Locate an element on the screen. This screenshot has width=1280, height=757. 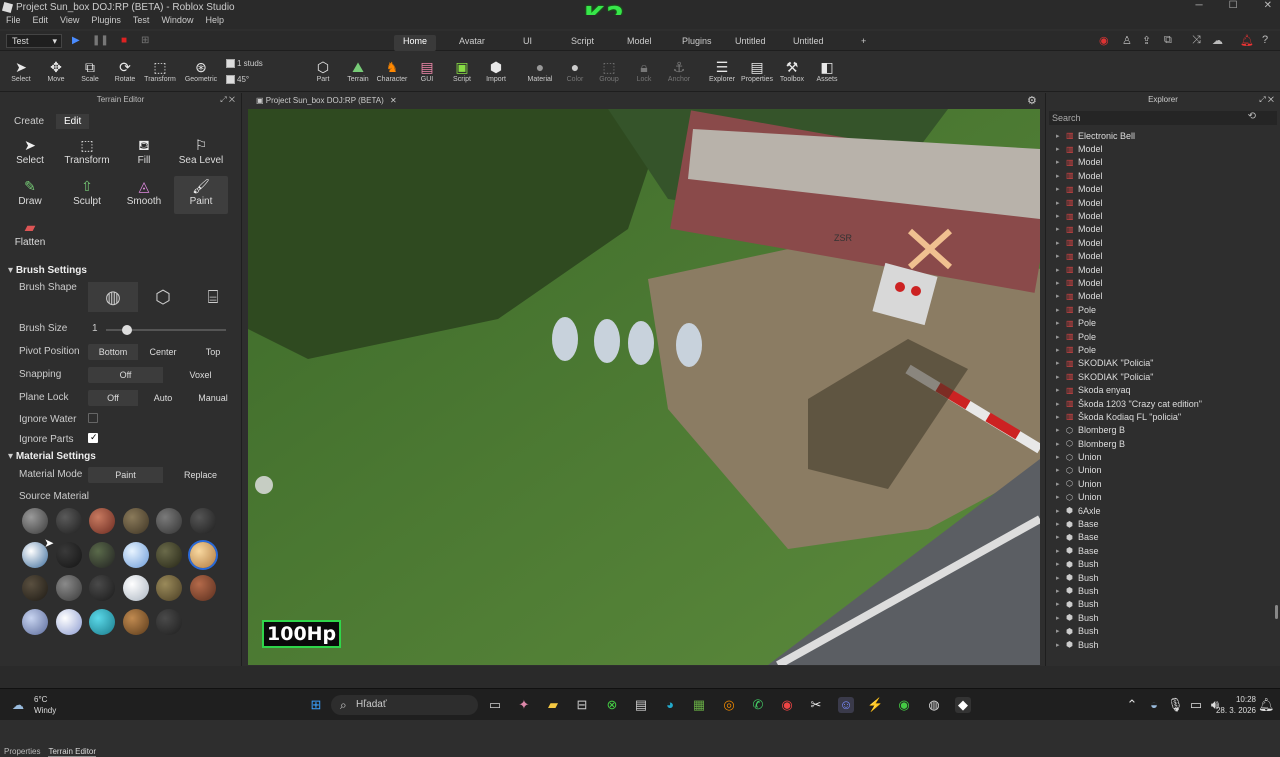
character-tool: ♞ Character is located at coordinates (392, 70).